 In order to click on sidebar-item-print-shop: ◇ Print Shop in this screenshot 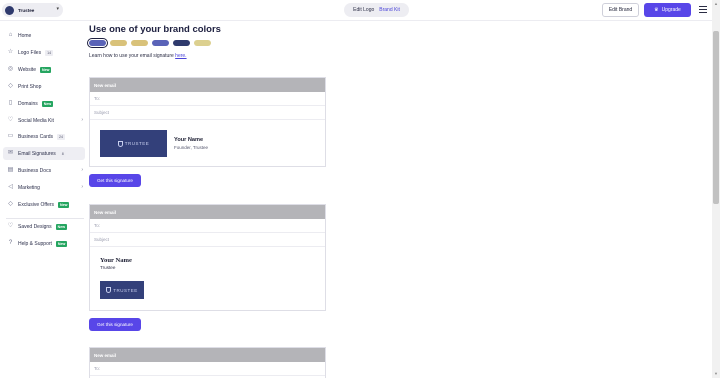, I will do `click(44, 86)`.